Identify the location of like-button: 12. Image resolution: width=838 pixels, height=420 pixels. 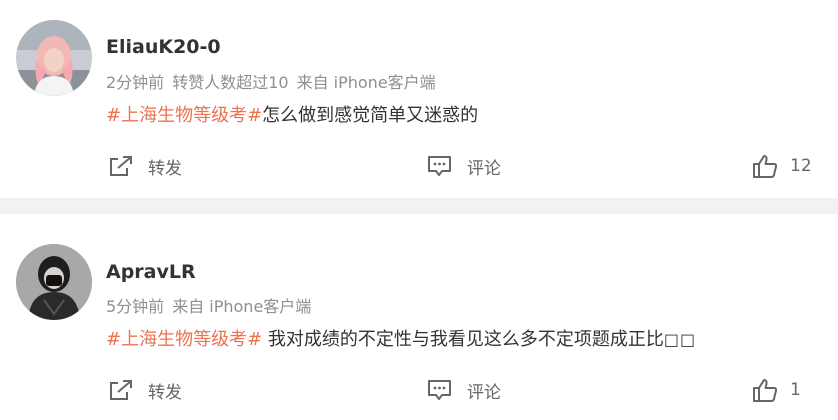
(782, 166).